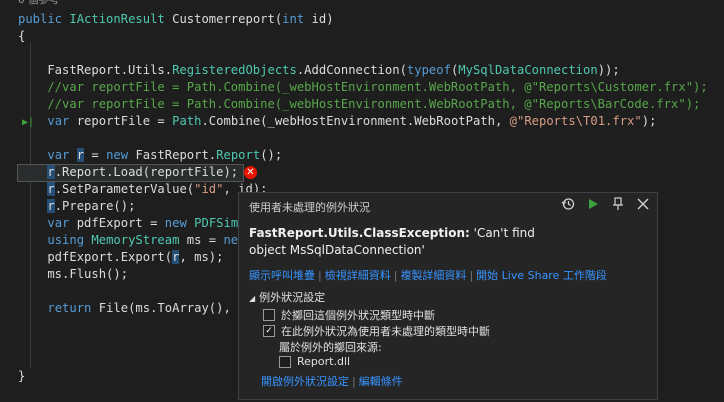  What do you see at coordinates (250, 172) in the screenshot?
I see `error-icon: ✕` at bounding box center [250, 172].